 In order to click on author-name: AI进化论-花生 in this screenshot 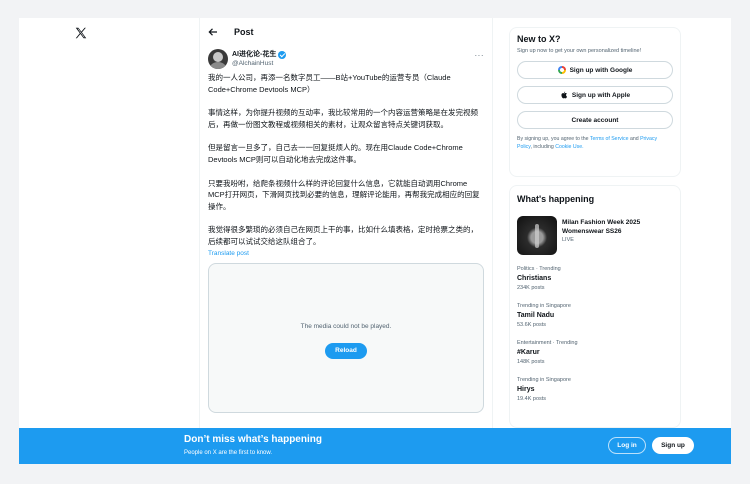, I will do `click(254, 54)`.